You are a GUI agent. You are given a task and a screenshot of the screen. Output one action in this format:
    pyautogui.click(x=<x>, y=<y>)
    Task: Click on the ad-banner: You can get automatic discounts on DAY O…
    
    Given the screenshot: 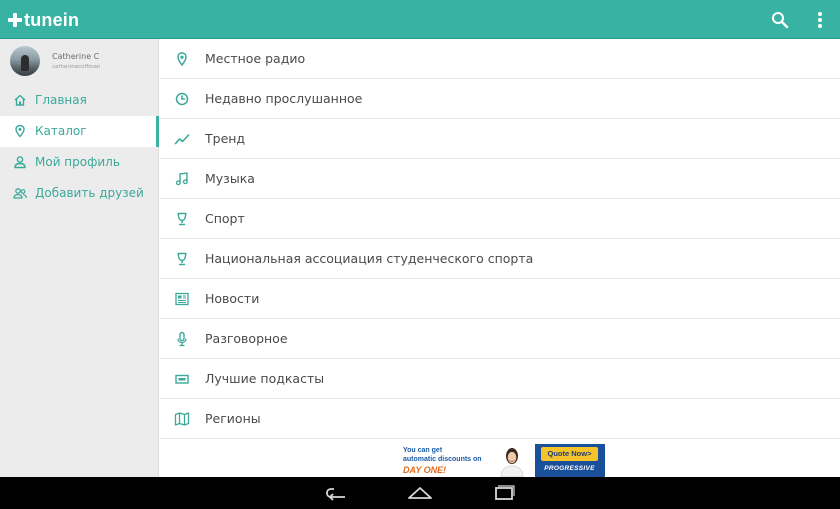 What is the action you would take?
    pyautogui.click(x=501, y=460)
    